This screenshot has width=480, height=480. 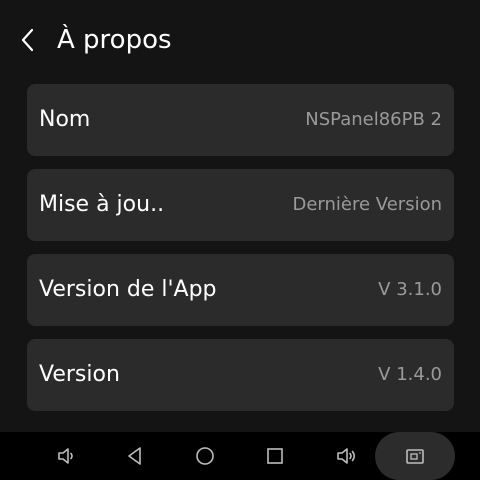 I want to click on home-circle-icon, so click(x=205, y=456).